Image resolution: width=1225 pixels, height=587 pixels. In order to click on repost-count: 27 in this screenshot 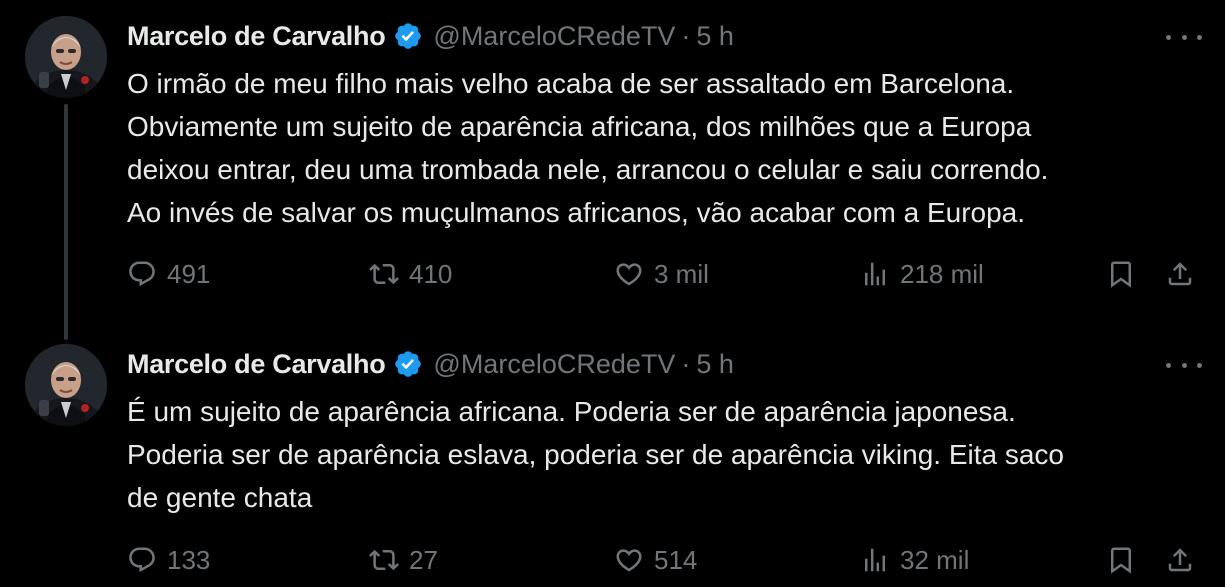, I will do `click(423, 559)`.